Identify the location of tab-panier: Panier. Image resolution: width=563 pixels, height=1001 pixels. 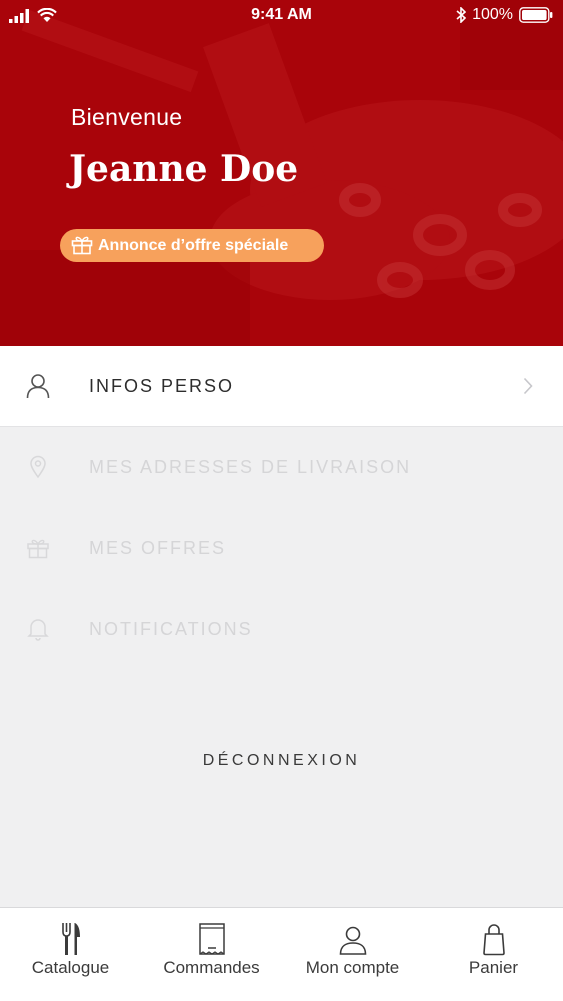
(493, 954).